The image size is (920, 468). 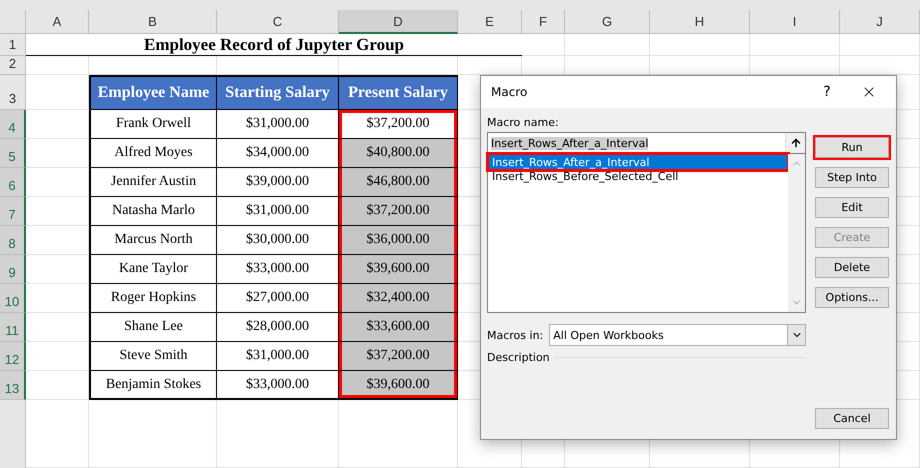 What do you see at coordinates (153, 356) in the screenshot?
I see `table-cell: Steve Smith` at bounding box center [153, 356].